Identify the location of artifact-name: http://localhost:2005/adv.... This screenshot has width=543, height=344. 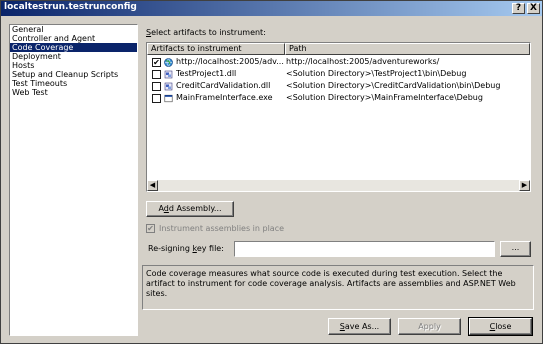
(230, 61).